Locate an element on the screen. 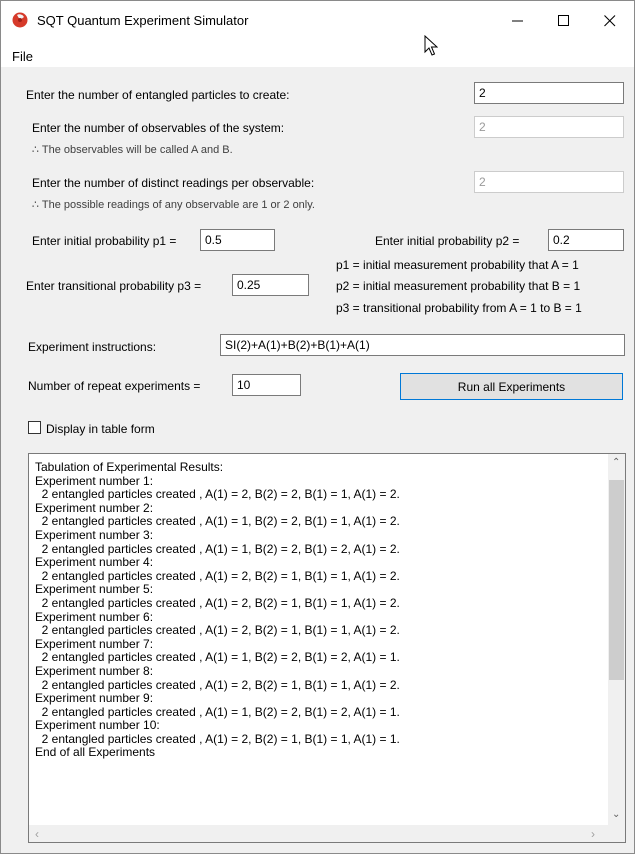 The width and height of the screenshot is (635, 854). window-title: SQT Quantum Experiment Simulator is located at coordinates (143, 20).